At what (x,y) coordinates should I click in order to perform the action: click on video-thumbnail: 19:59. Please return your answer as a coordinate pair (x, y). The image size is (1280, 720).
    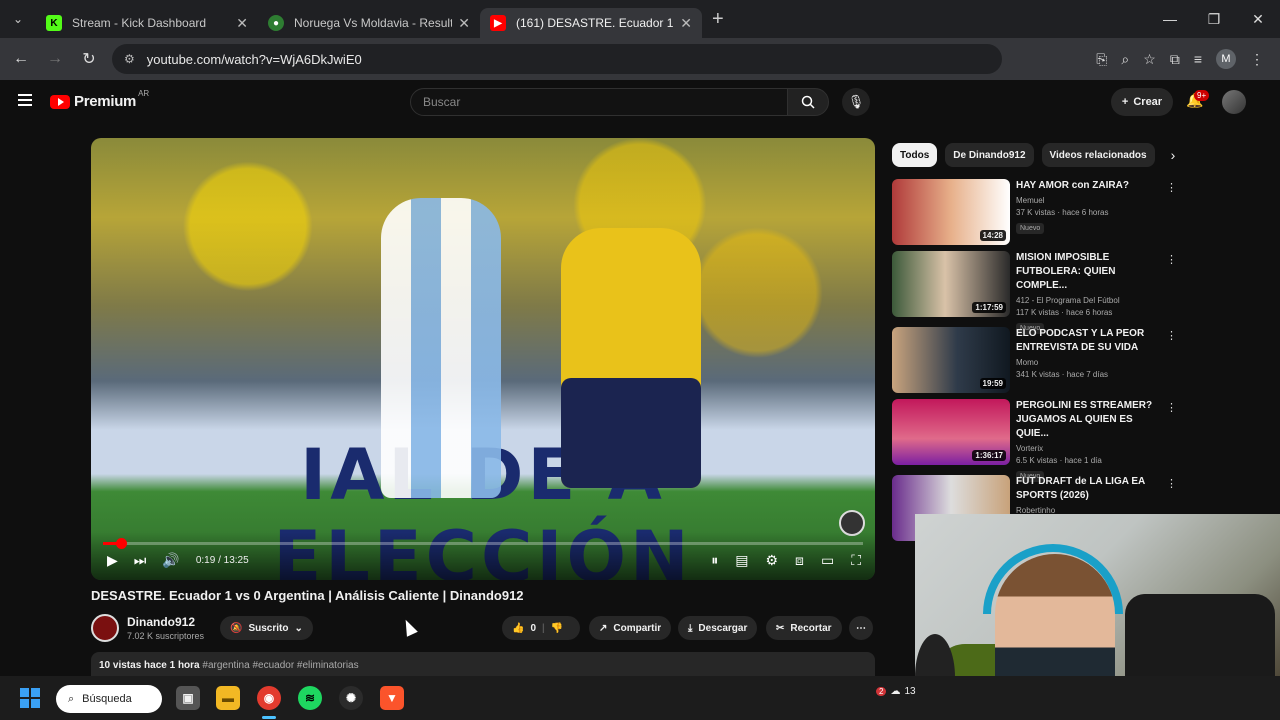
    Looking at the image, I should click on (951, 360).